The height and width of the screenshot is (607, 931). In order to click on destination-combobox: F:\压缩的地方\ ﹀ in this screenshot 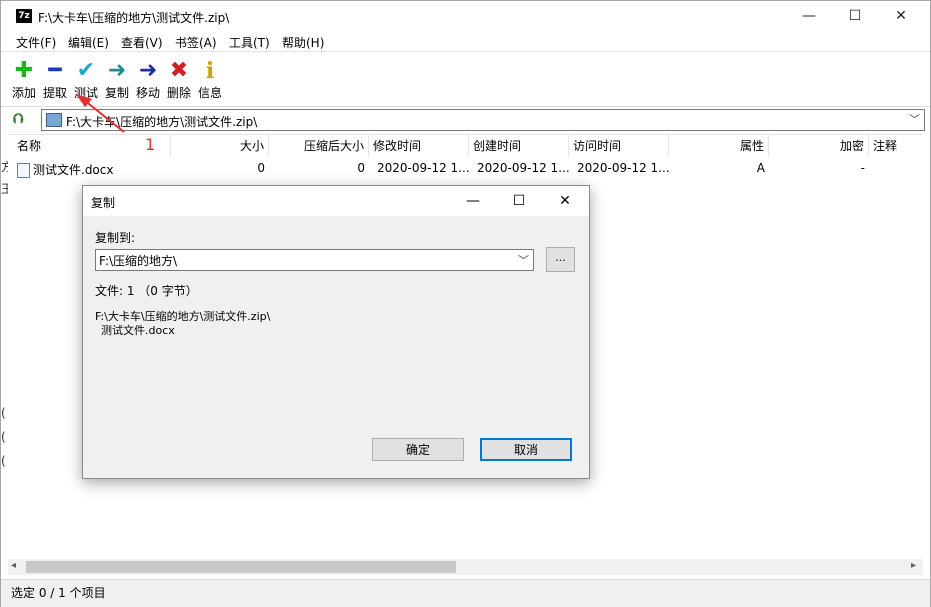, I will do `click(314, 260)`.